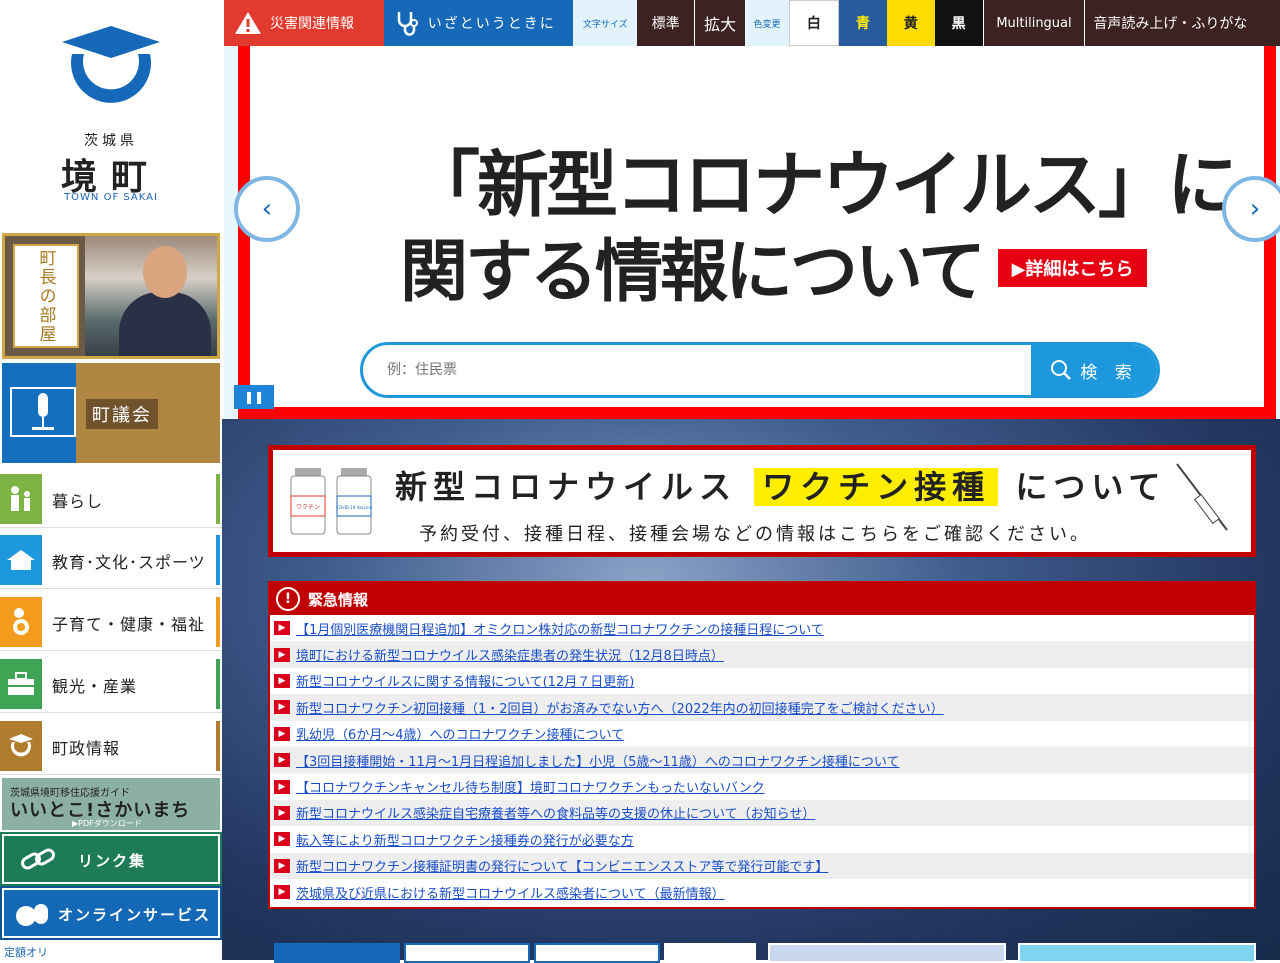 This screenshot has height=963, width=1280. Describe the element at coordinates (862, 23) in the screenshot. I see `color-blue-button: 青` at that location.